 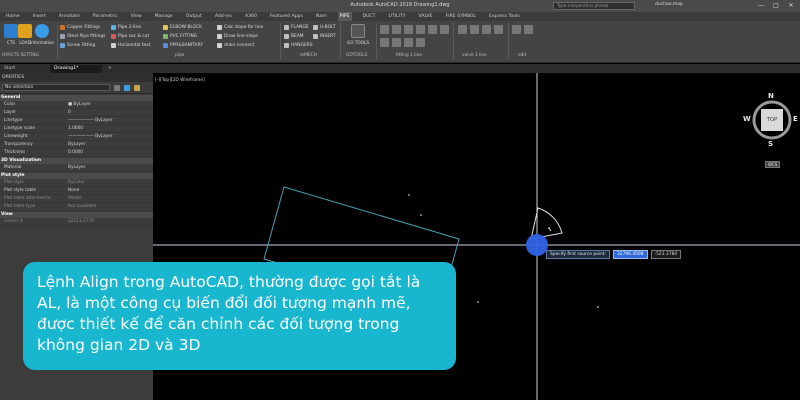 I want to click on go-tools-button: GO TOOLS, so click(x=358, y=34).